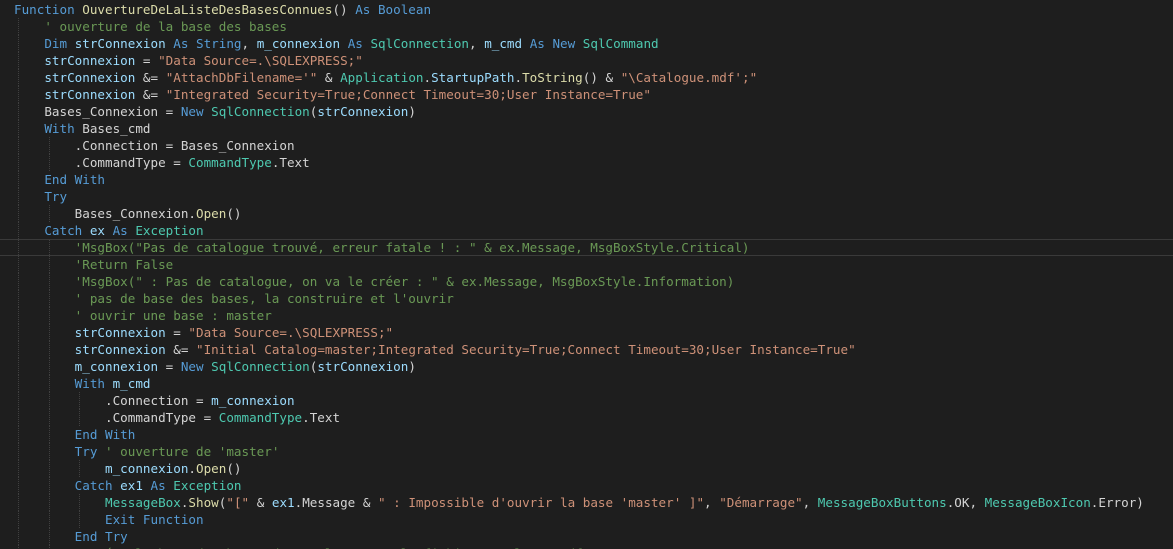  Describe the element at coordinates (593, 264) in the screenshot. I see `code-line: 'Return False` at that location.